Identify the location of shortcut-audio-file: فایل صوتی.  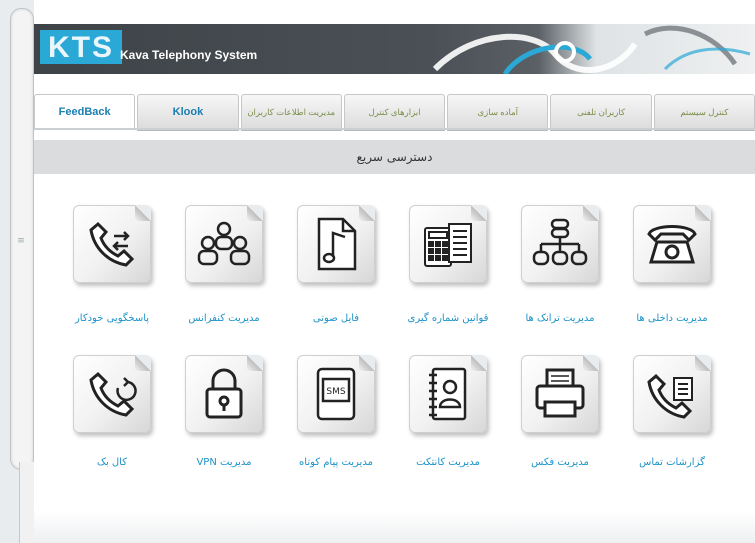
(336, 264).